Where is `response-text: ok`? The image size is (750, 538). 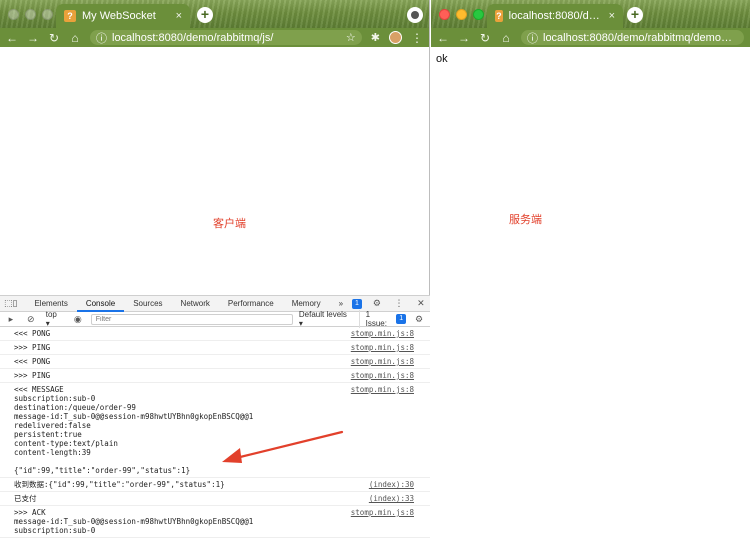
response-text: ok is located at coordinates (442, 59).